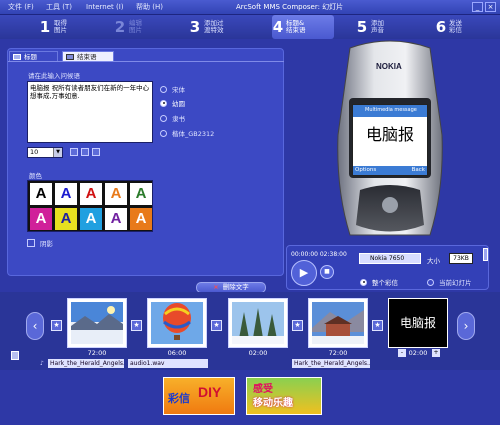 The height and width of the screenshot is (425, 500). I want to click on menu-help: 帮助 (H), so click(149, 7).